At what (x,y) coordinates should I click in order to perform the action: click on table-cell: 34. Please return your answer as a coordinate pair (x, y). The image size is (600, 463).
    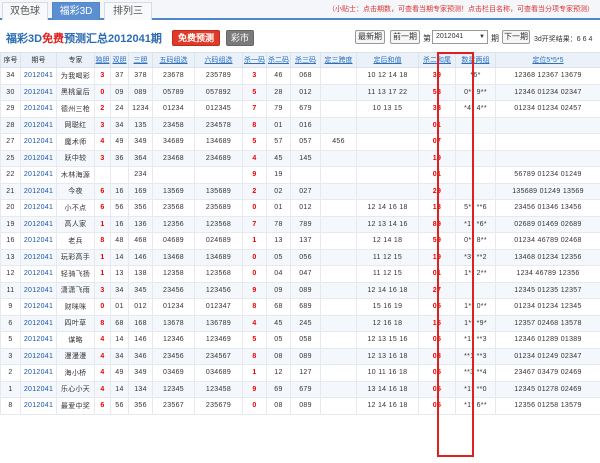
    Looking at the image, I should click on (10, 76).